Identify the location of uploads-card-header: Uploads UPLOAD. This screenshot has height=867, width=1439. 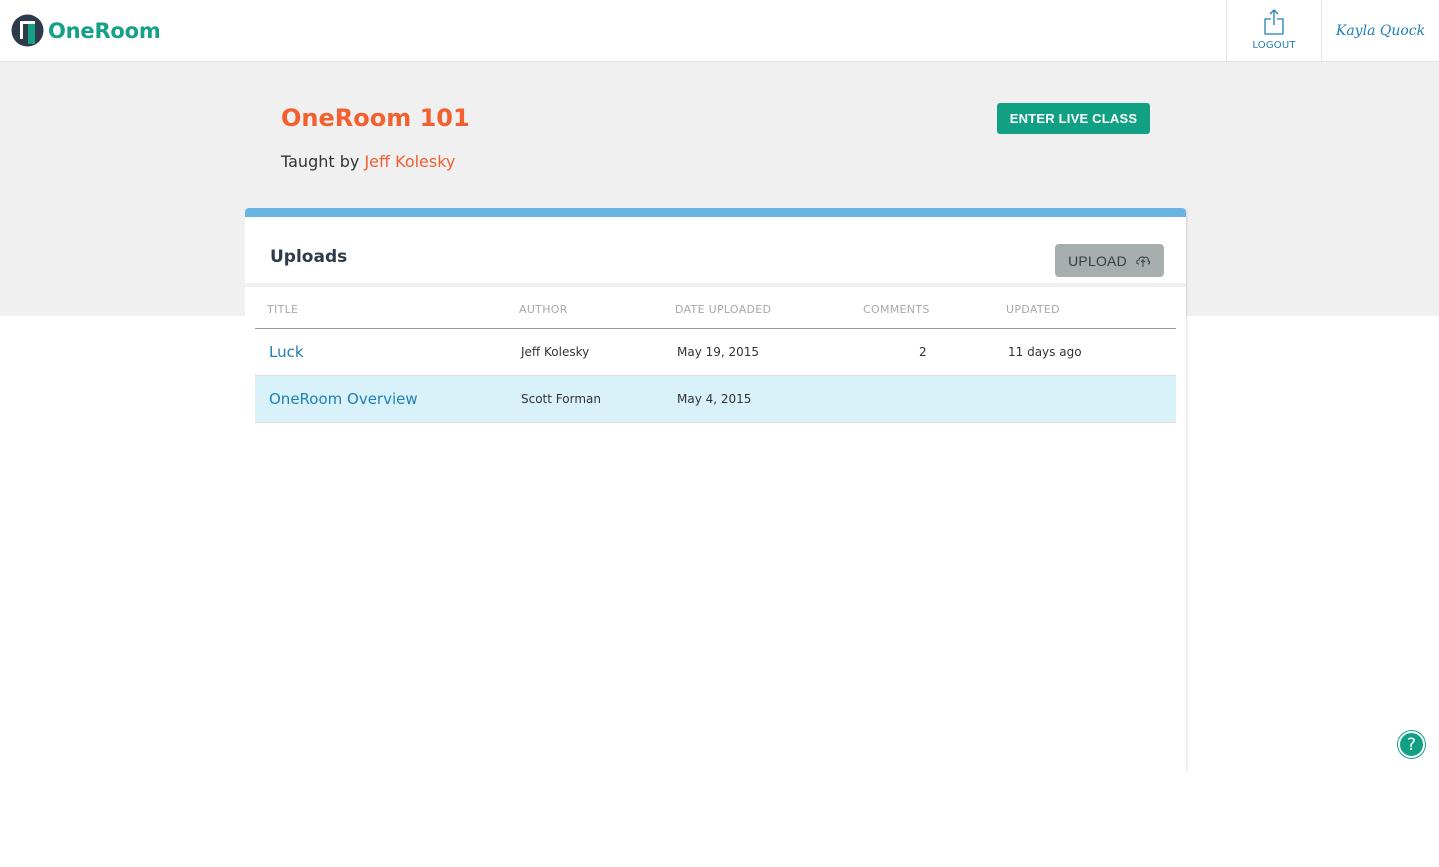
(715, 252).